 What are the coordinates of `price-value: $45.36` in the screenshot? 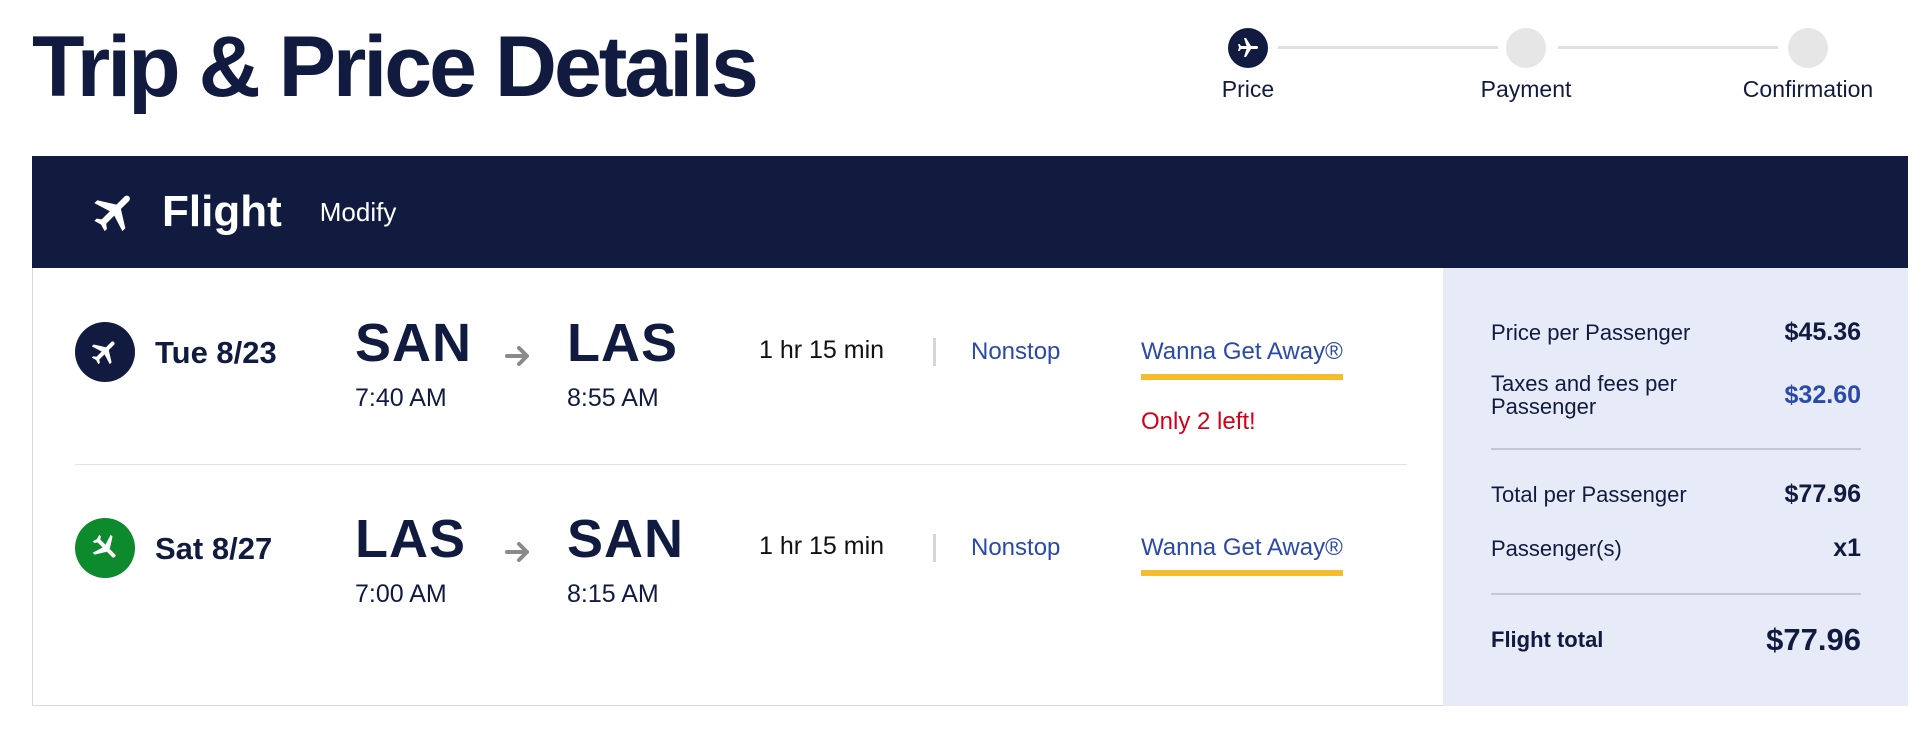 It's located at (1822, 332).